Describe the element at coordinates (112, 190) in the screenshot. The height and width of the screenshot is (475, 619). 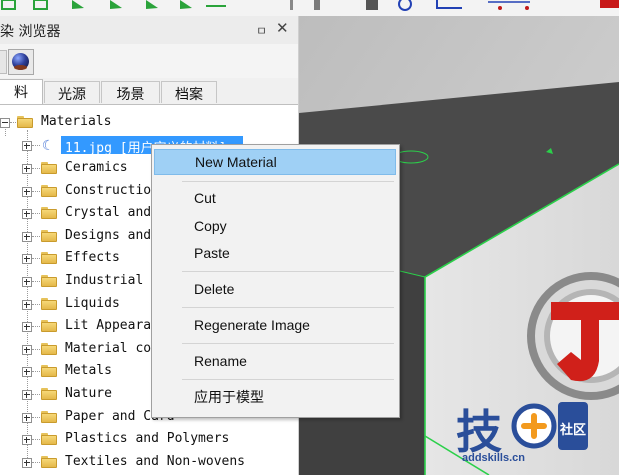
I see `tree-folder-label: Construction` at that location.